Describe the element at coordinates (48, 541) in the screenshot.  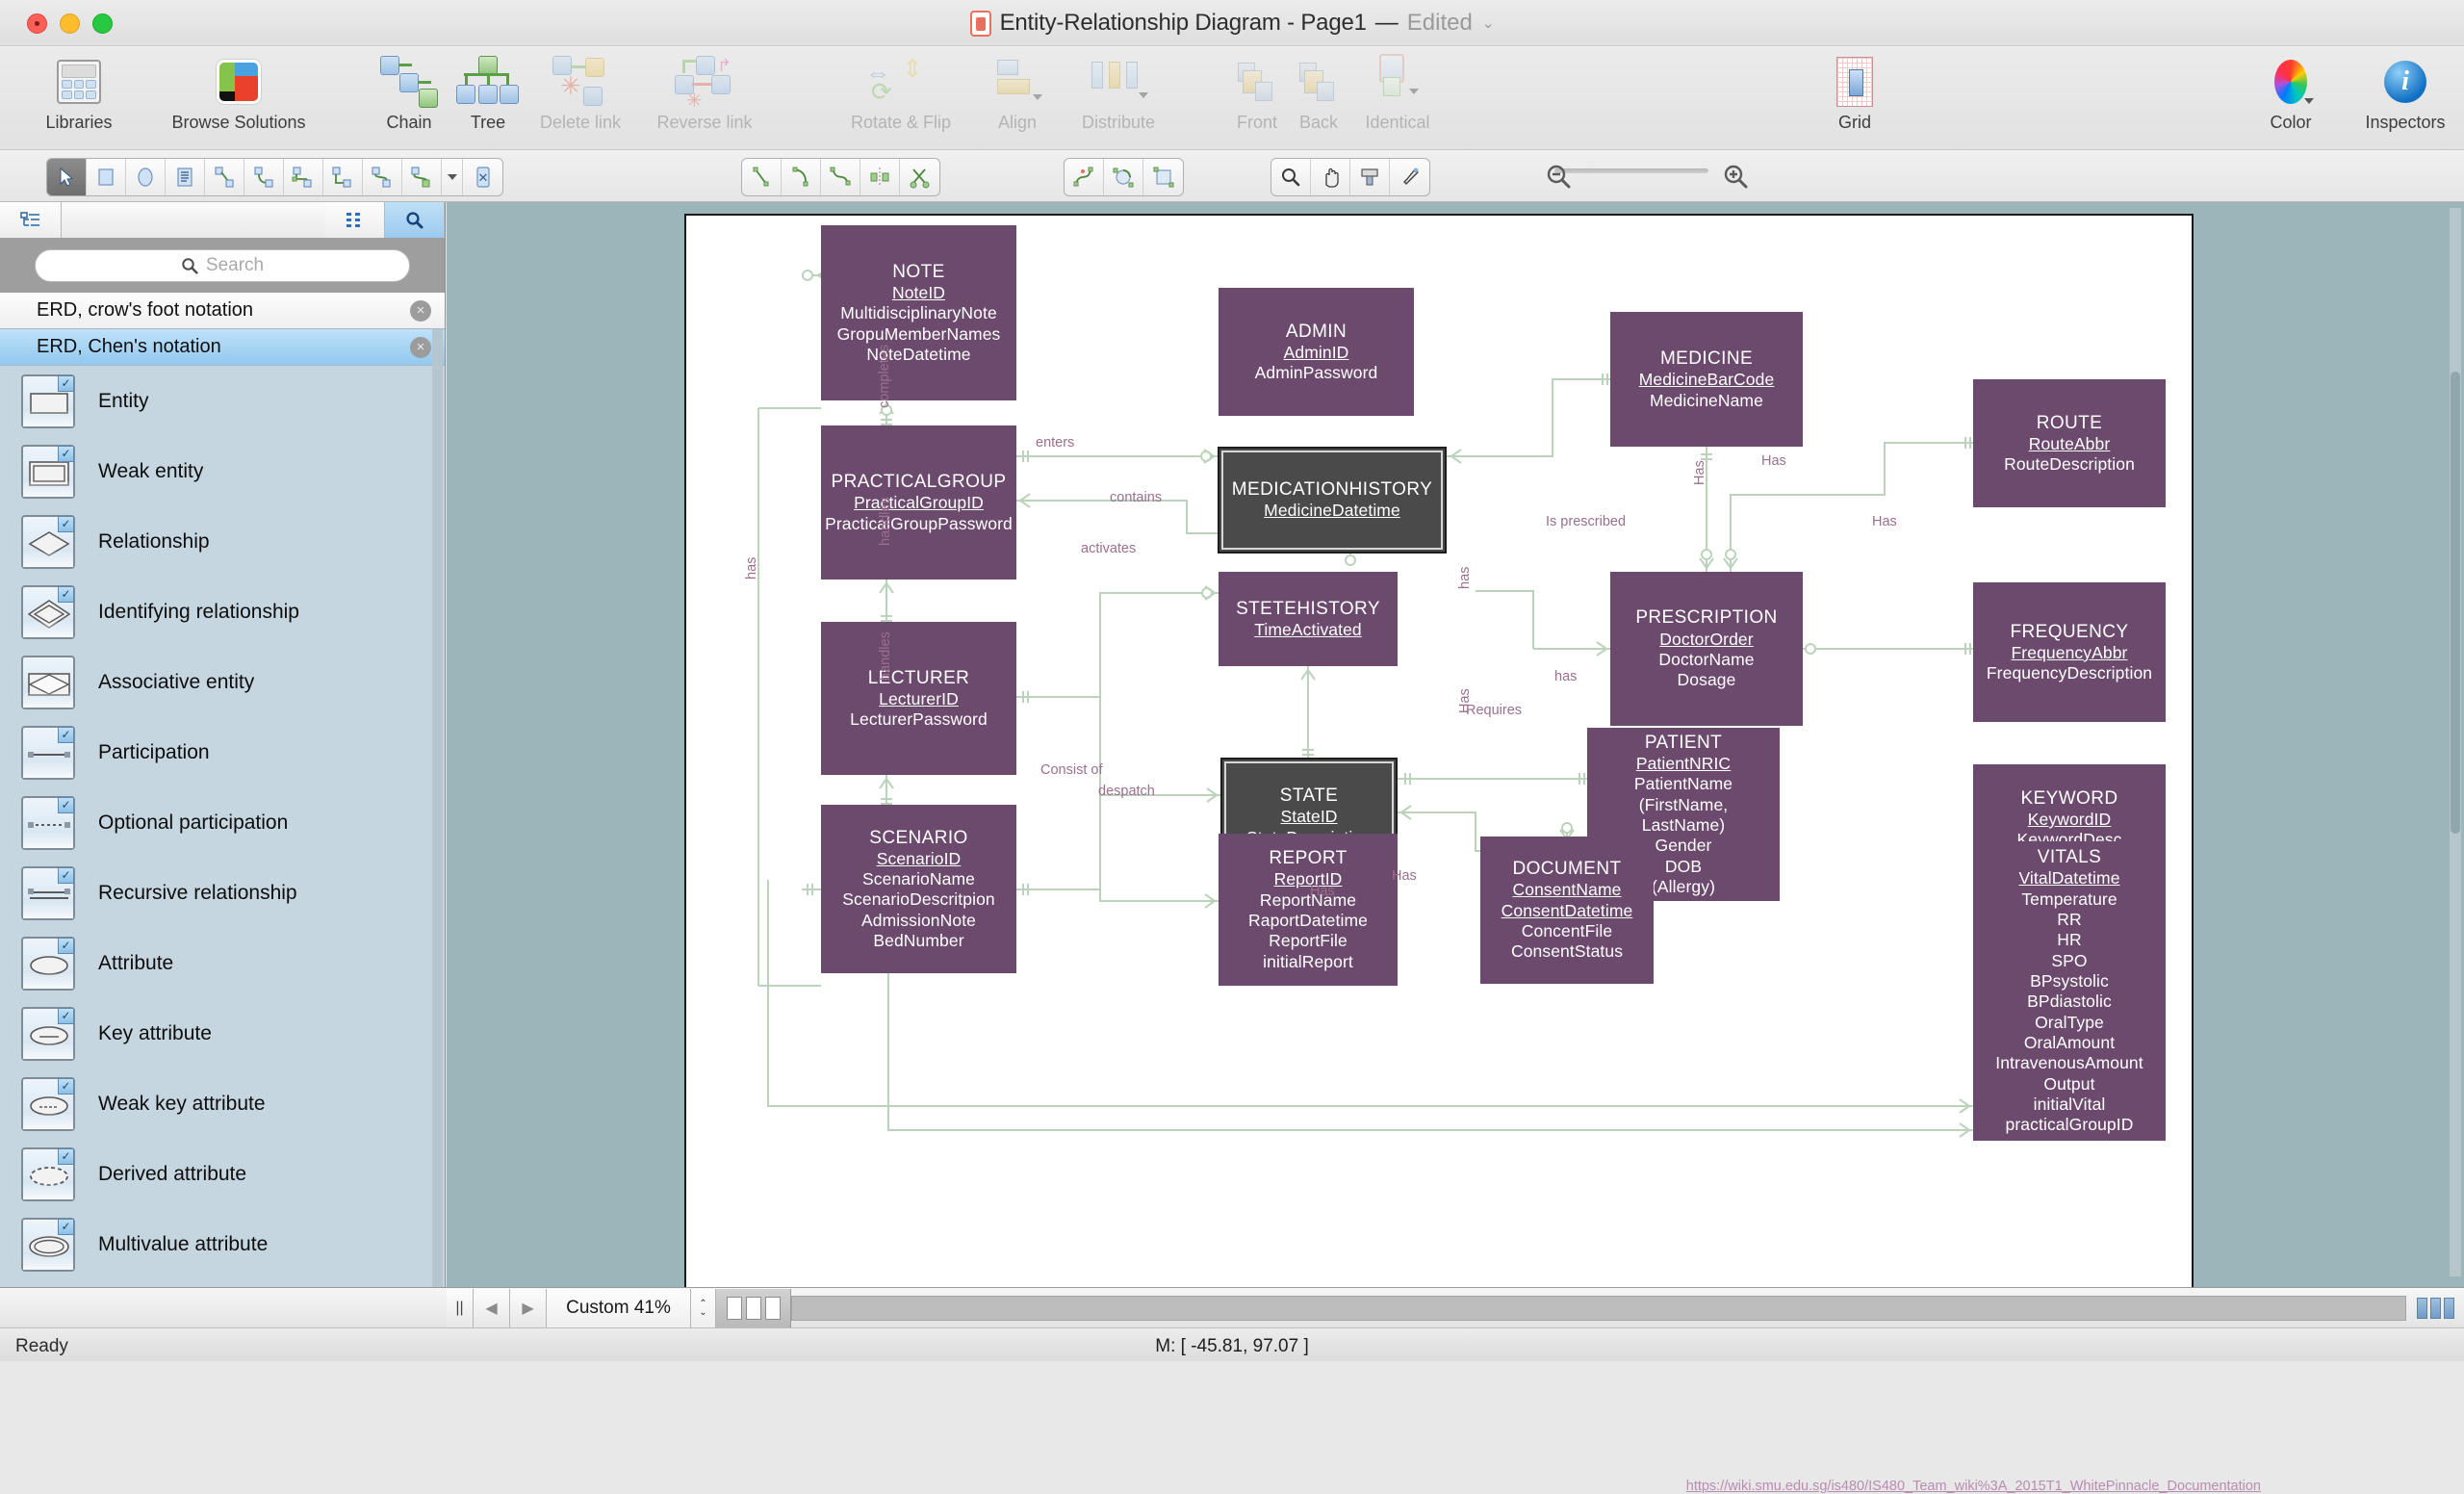
I see `relationship-shape-icon: ✓` at that location.